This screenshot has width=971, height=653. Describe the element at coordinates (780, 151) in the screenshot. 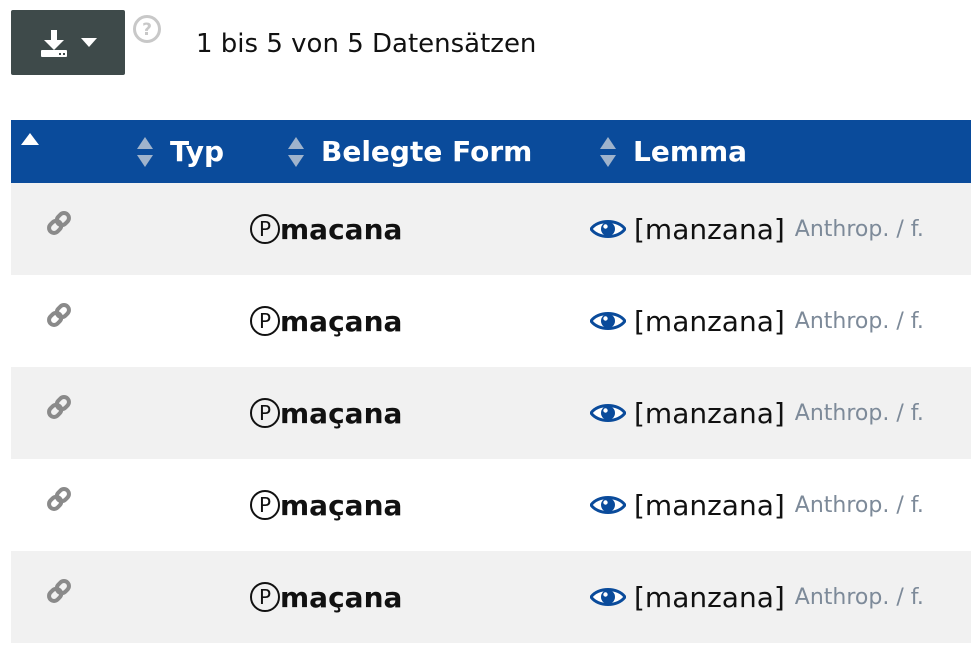

I see `column-header-lemma: Lemma` at that location.